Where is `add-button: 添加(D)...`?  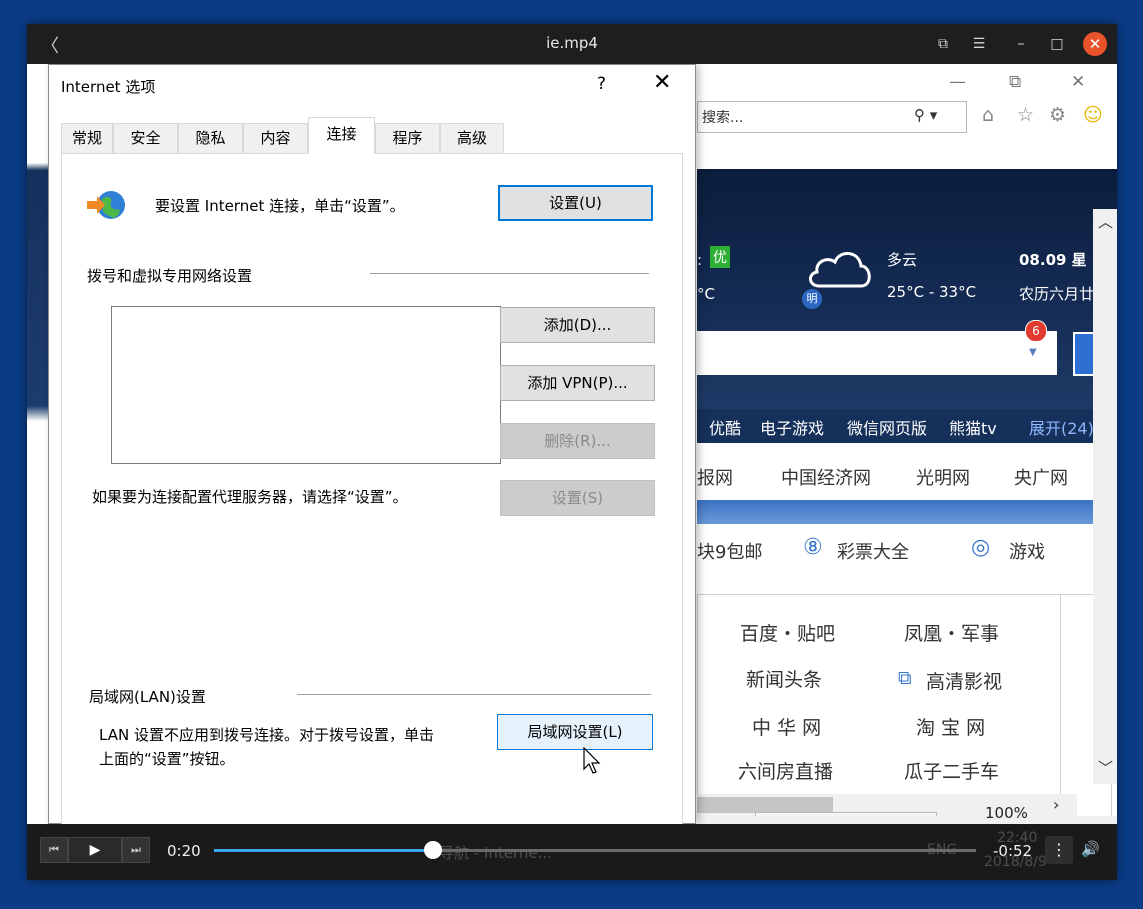
add-button: 添加(D)... is located at coordinates (577, 325).